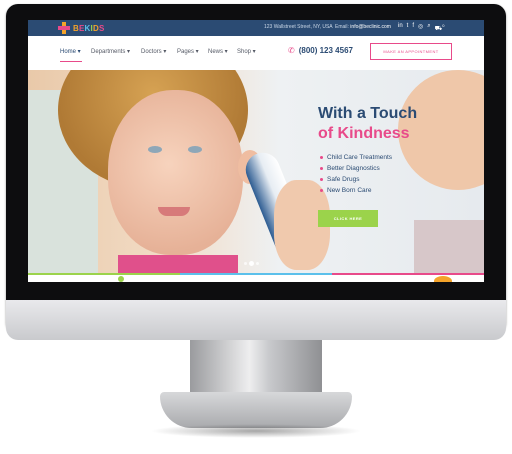 Image resolution: width=512 pixels, height=454 pixels. What do you see at coordinates (428, 28) in the screenshot?
I see `search-icon: ⌕` at bounding box center [428, 28].